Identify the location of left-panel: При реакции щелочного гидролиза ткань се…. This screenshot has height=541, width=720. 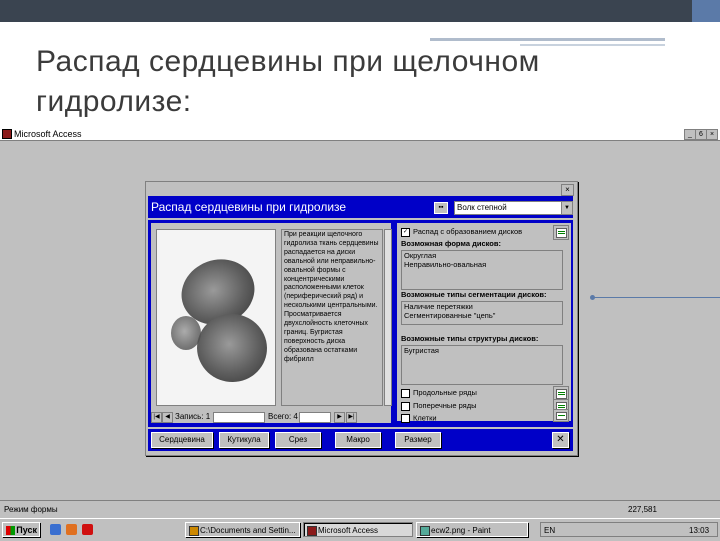
(271, 318).